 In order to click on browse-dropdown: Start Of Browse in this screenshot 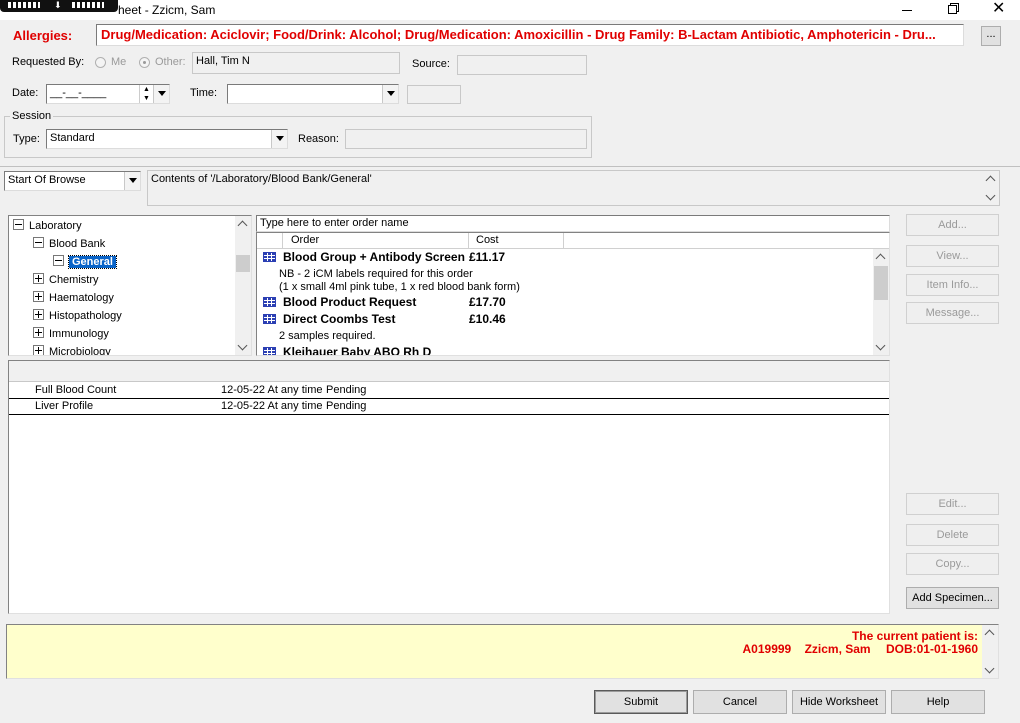, I will do `click(72, 181)`.